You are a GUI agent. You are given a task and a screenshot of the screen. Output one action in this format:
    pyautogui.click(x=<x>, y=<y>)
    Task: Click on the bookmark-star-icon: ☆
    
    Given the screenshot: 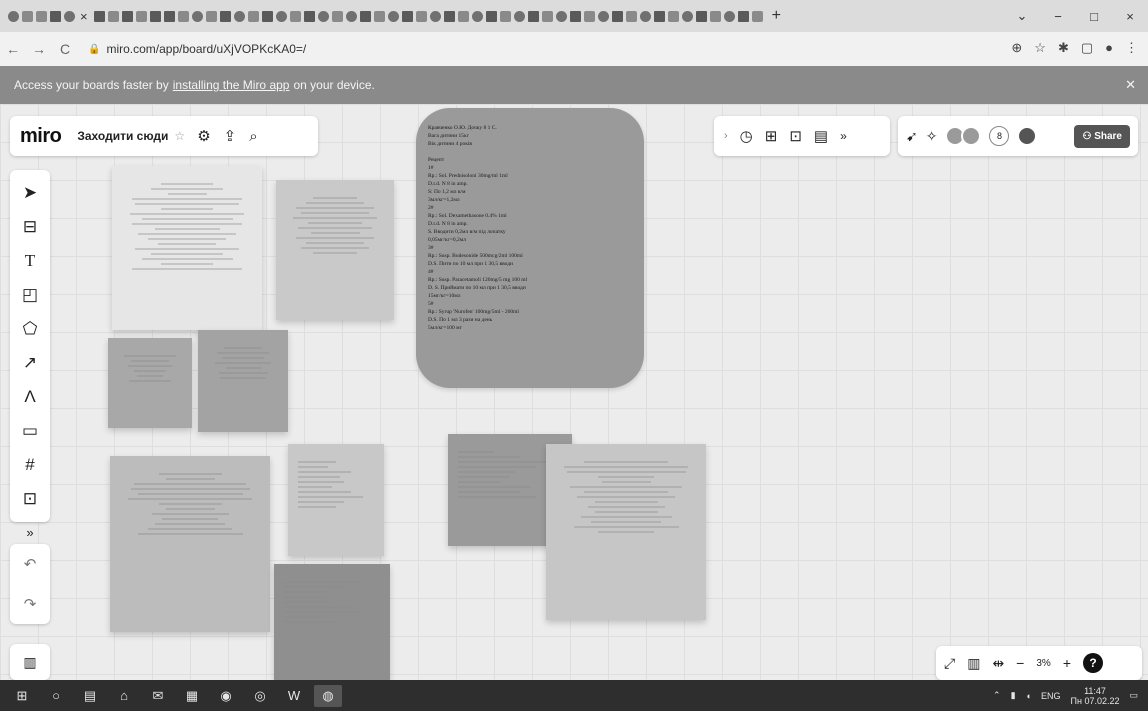 What is the action you would take?
    pyautogui.click(x=1040, y=48)
    